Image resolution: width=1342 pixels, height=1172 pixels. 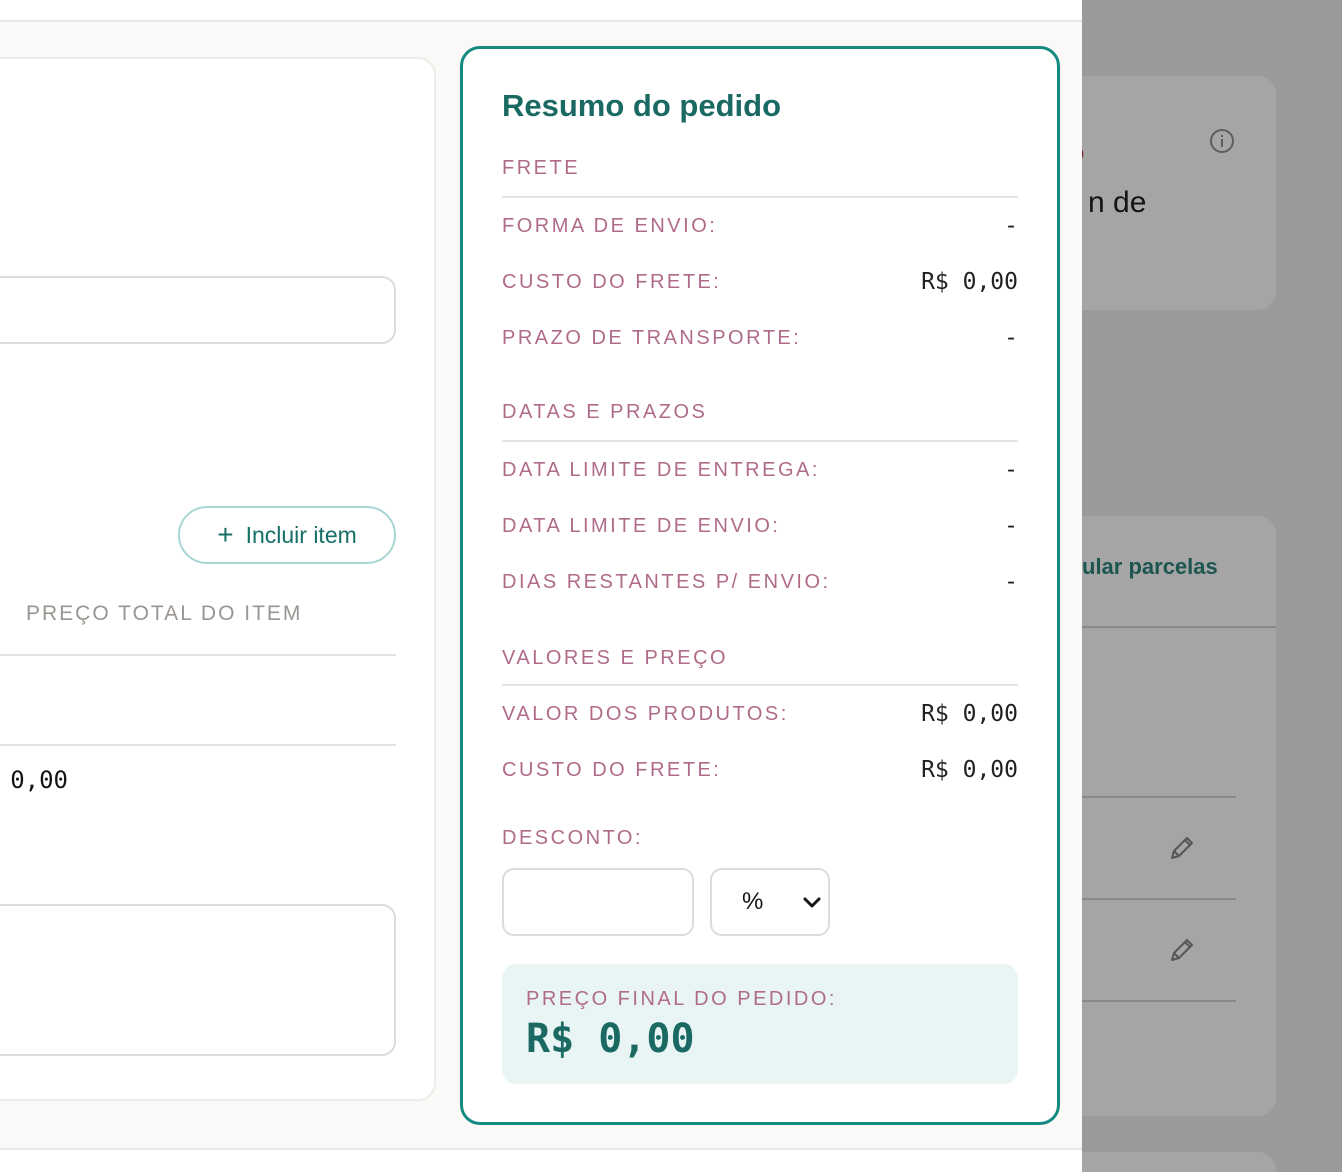 I want to click on discount-input, so click(x=598, y=902).